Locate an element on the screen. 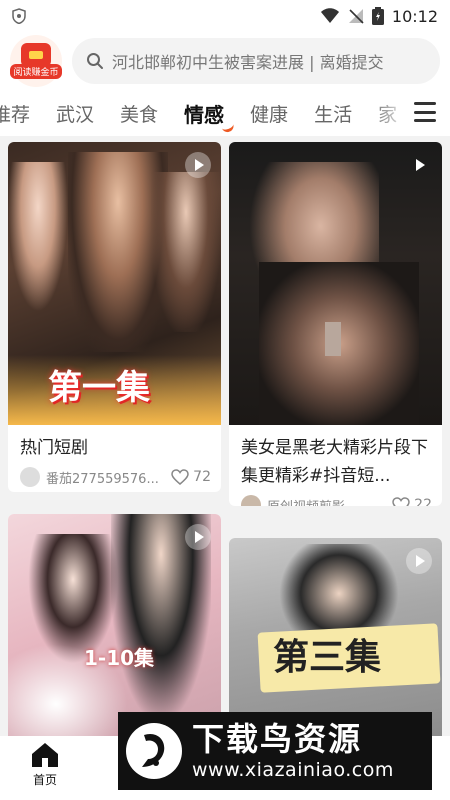 The width and height of the screenshot is (450, 800). battery-icon is located at coordinates (377, 16).